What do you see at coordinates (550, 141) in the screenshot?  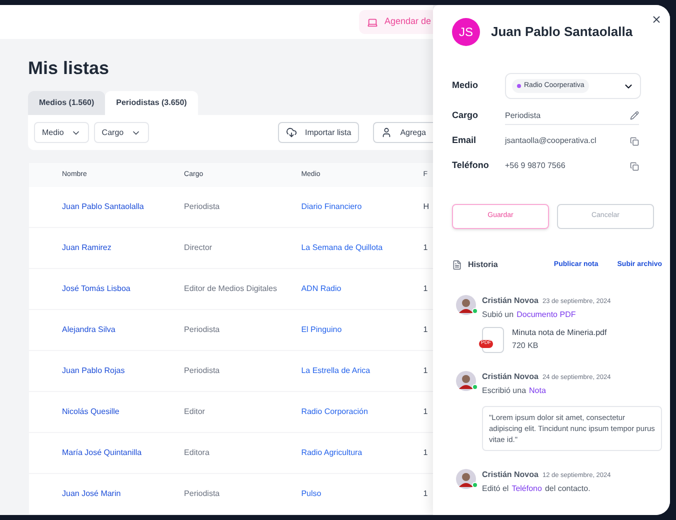 I see `field-value: jsantaolla@cooperativa.cl` at bounding box center [550, 141].